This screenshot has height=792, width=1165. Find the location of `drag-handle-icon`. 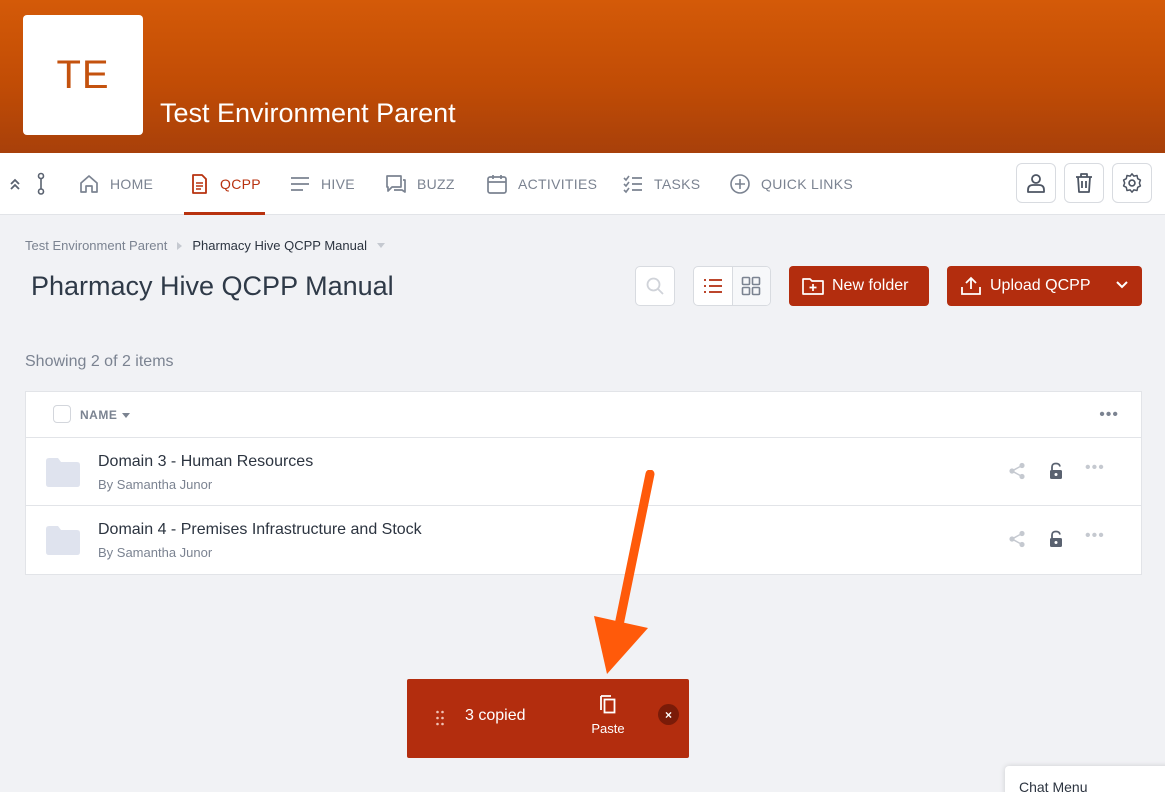

drag-handle-icon is located at coordinates (440, 718).